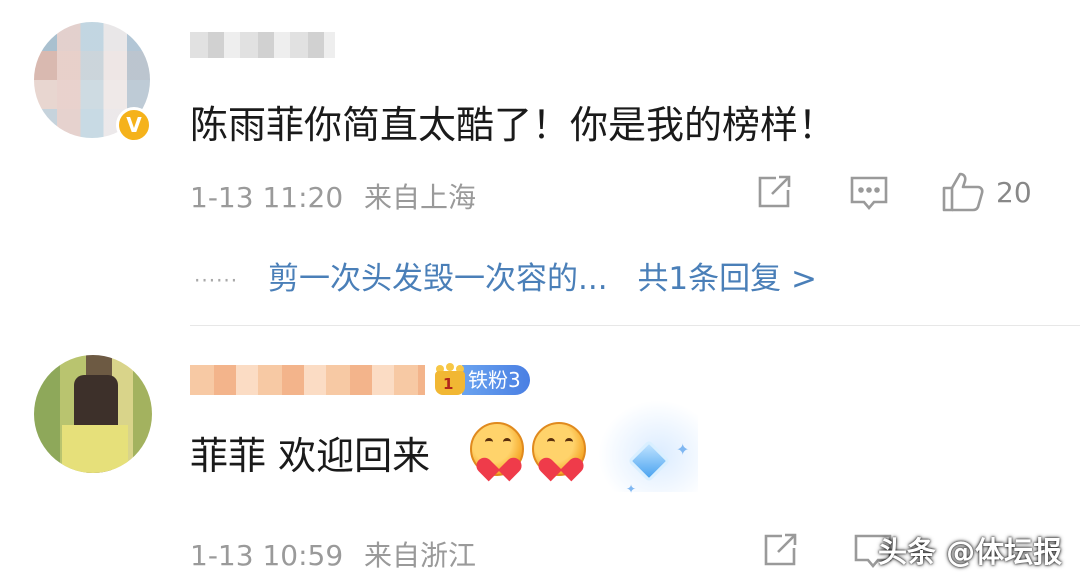 The width and height of the screenshot is (1080, 581). I want to click on comment-icon, so click(869, 193).